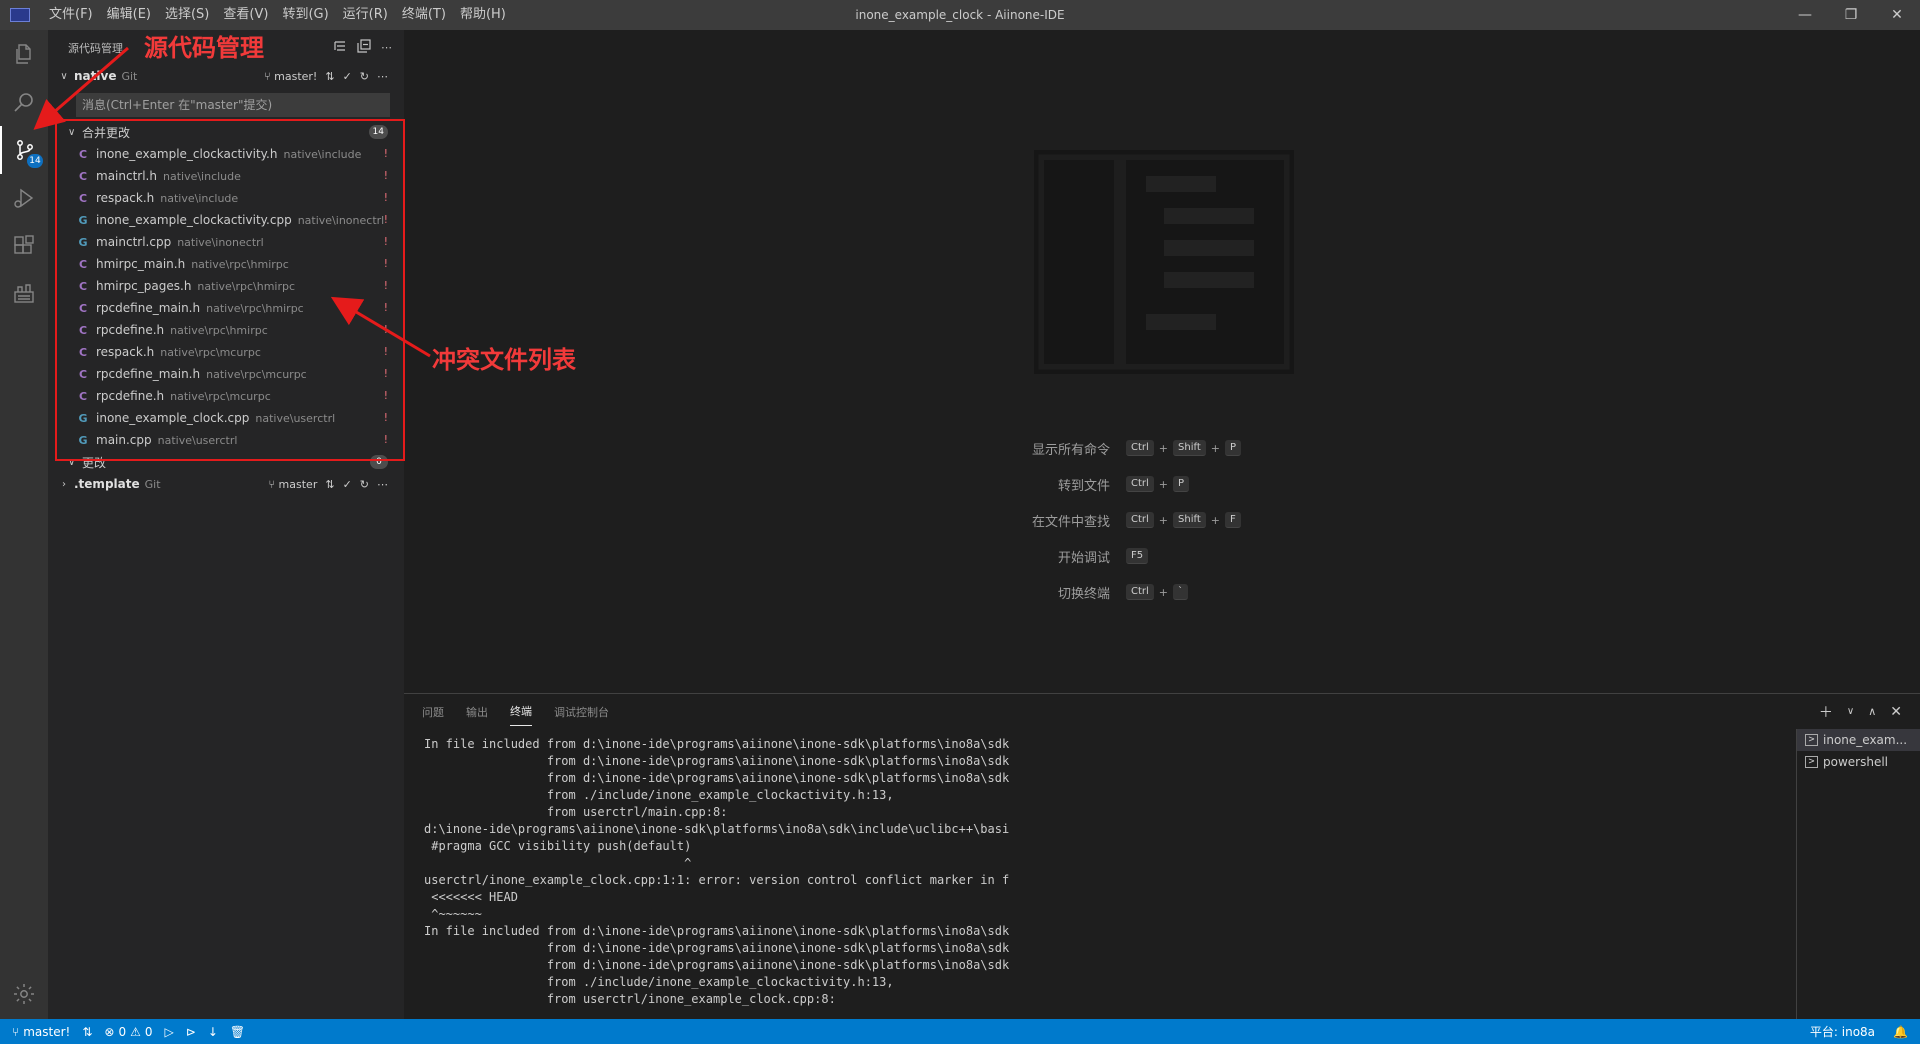 Image resolution: width=1920 pixels, height=1044 pixels. What do you see at coordinates (148, 1031) in the screenshot?
I see `warning-count: 0` at bounding box center [148, 1031].